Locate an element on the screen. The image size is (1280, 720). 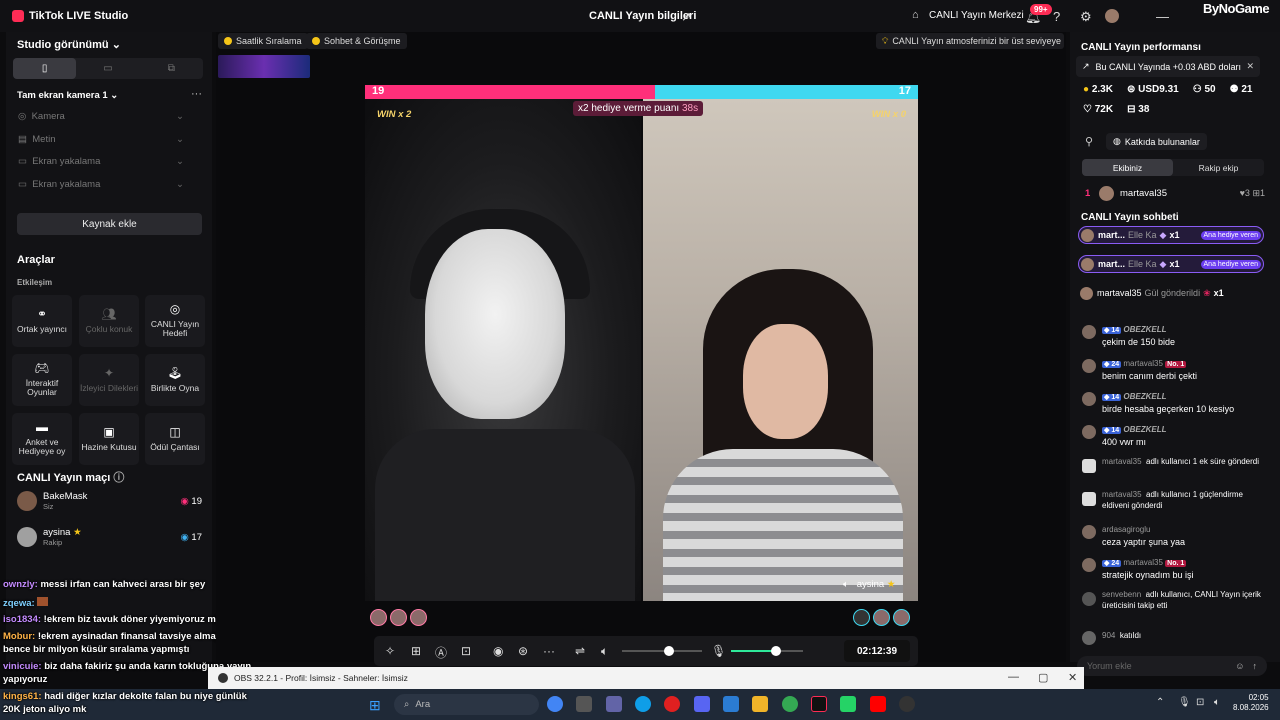
stat-likes: ♡ 72K is located at coordinates (1098, 109).